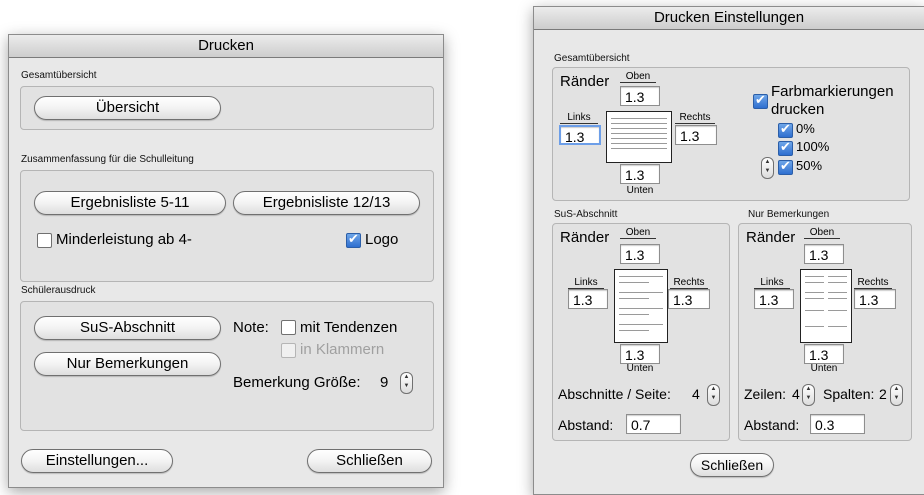 This screenshot has height=495, width=924. What do you see at coordinates (614, 394) in the screenshot?
I see `sections-per-page-label: Abschnitte / Seite:` at bounding box center [614, 394].